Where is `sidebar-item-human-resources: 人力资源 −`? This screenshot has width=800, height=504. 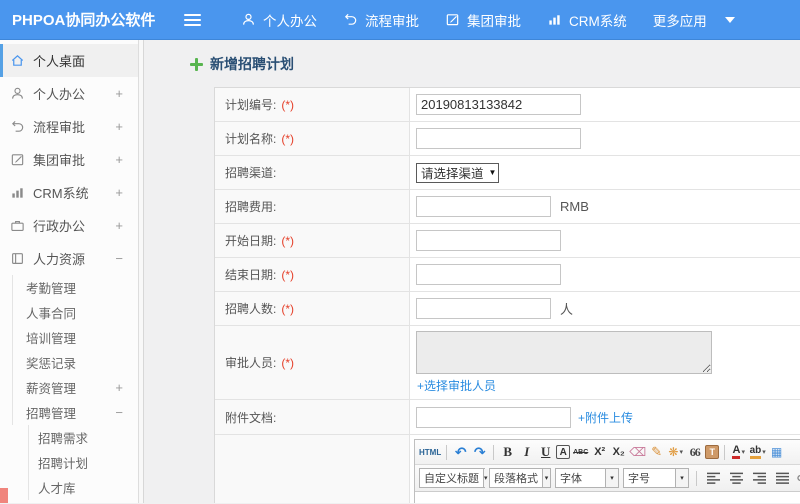
sidebar-item-human-resources: 人力资源 − is located at coordinates (69, 258).